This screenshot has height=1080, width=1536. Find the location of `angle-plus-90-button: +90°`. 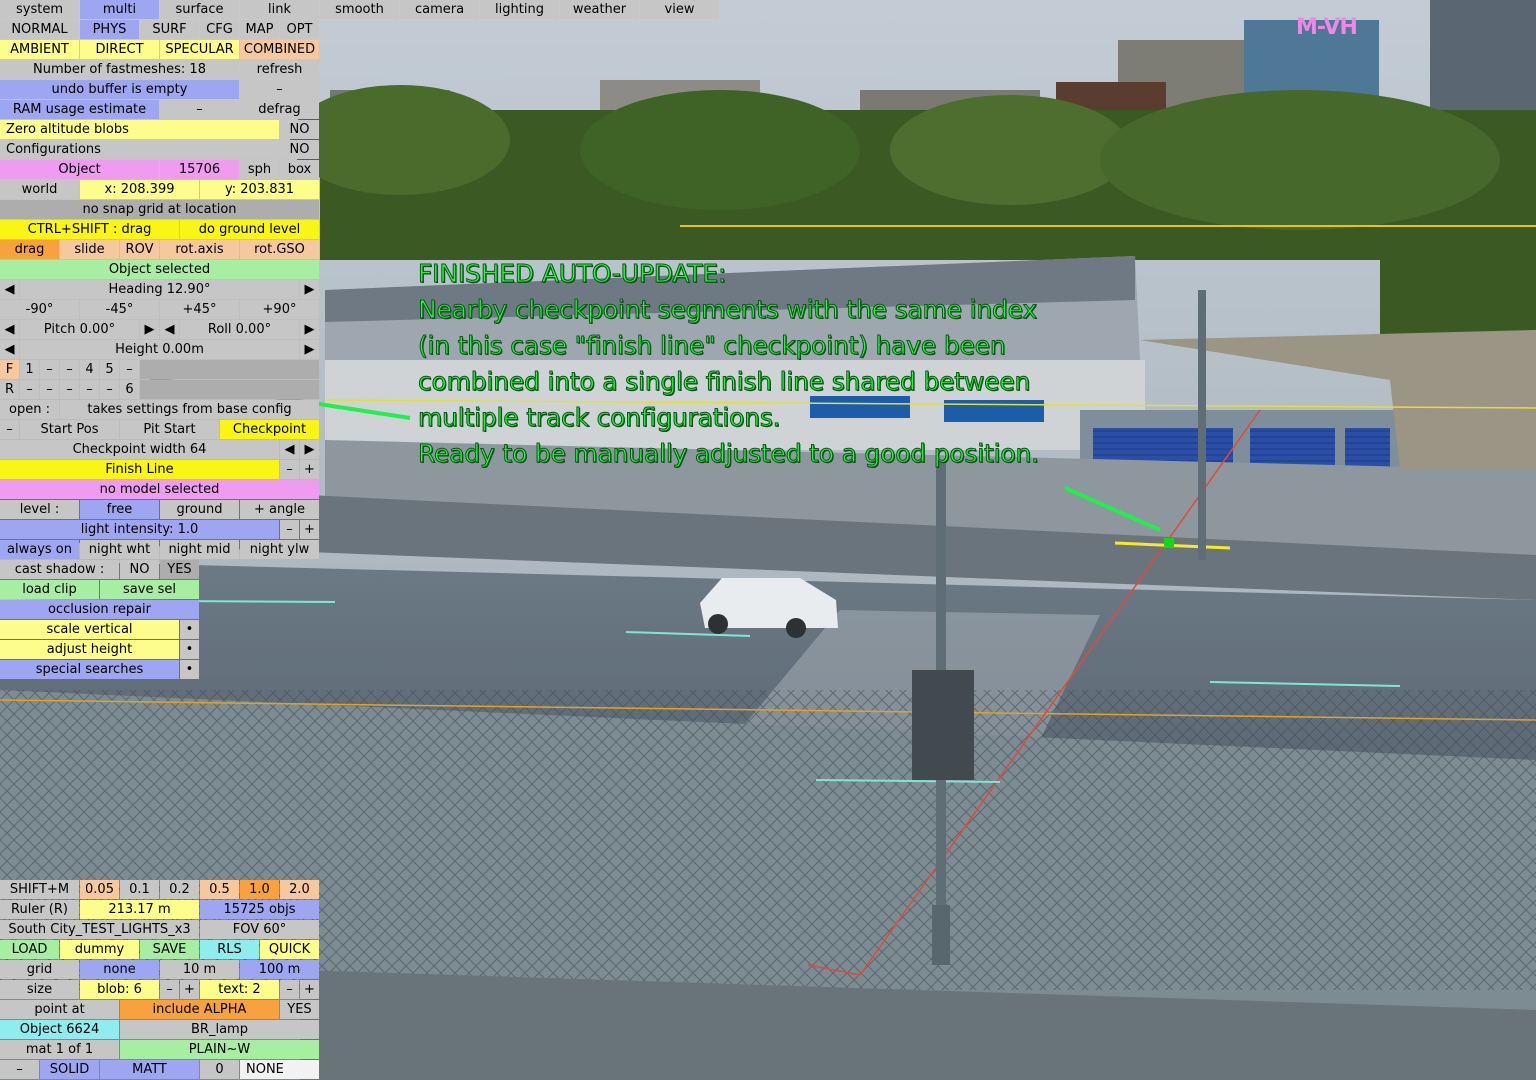

angle-plus-90-button: +90° is located at coordinates (279, 309).